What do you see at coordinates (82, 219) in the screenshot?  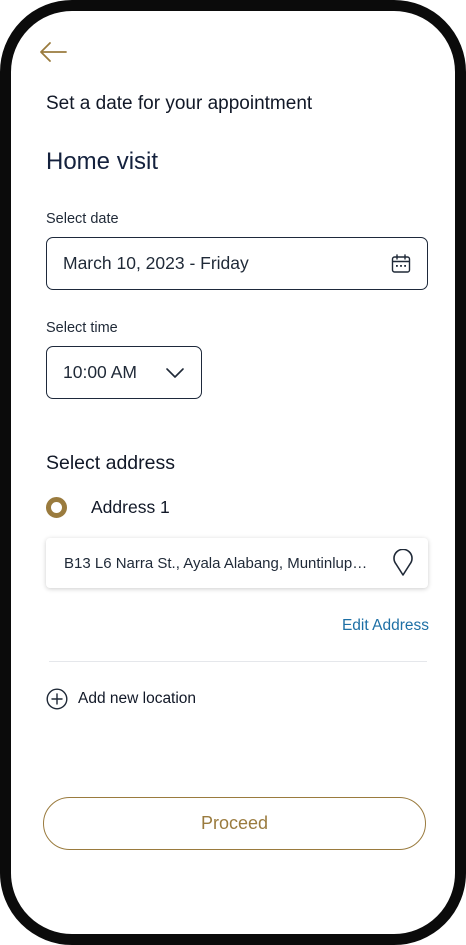 I see `select-date-label: Select date` at bounding box center [82, 219].